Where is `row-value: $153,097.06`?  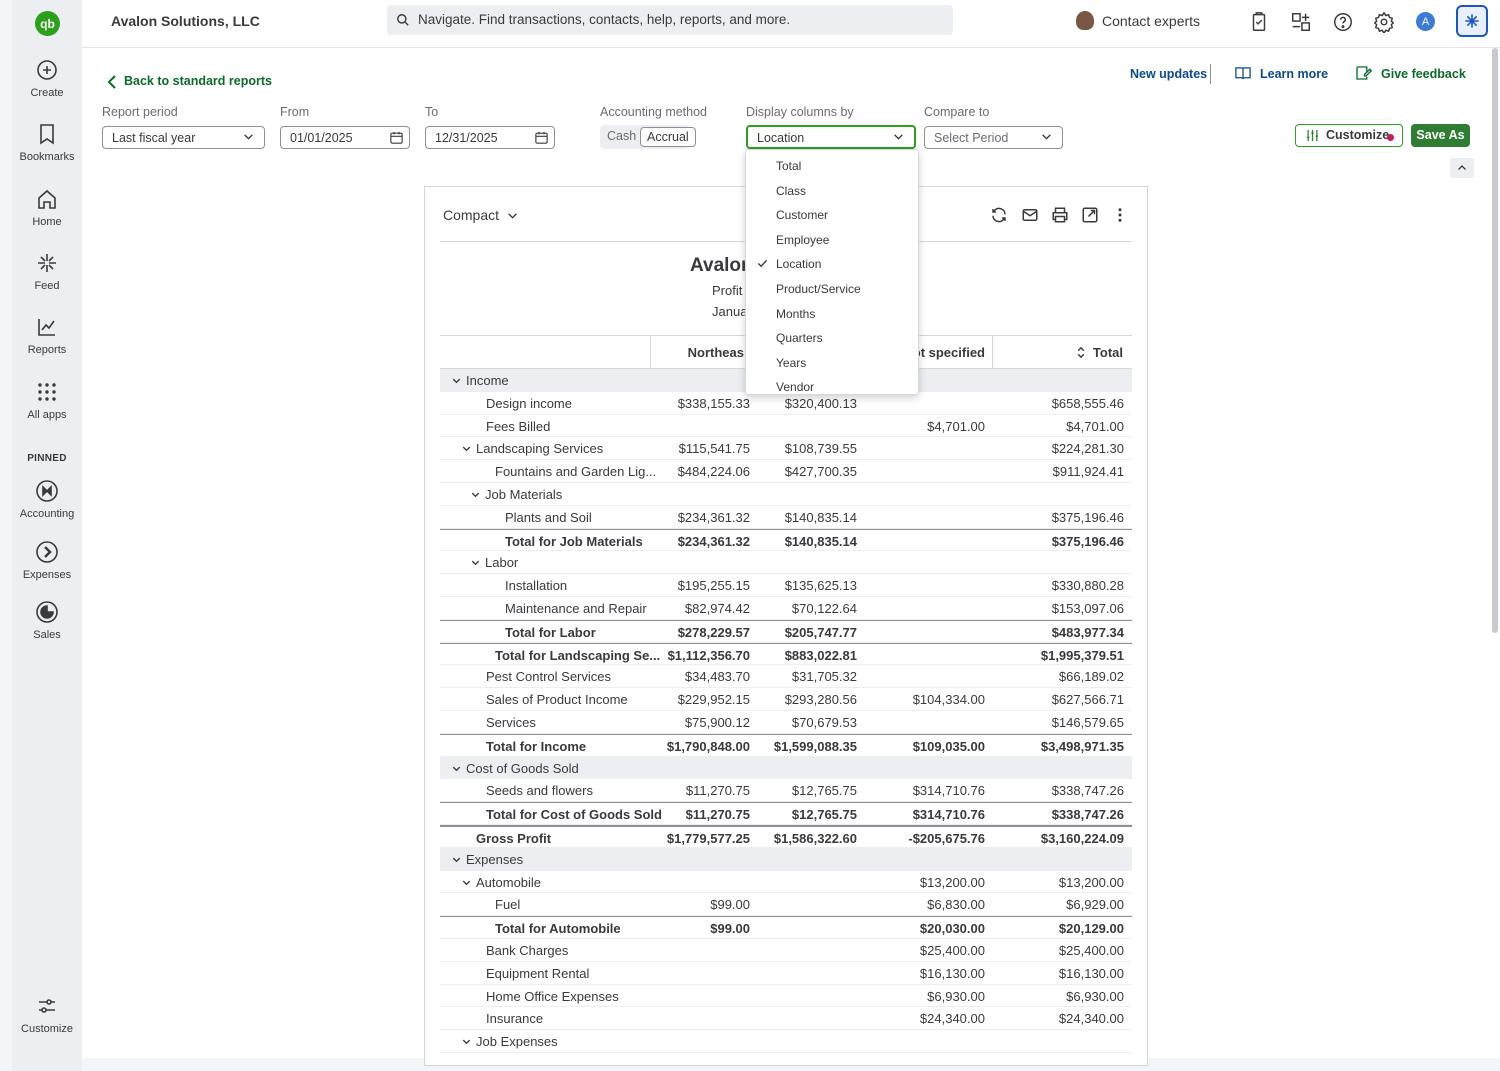
row-value: $153,097.06 is located at coordinates (1074, 608).